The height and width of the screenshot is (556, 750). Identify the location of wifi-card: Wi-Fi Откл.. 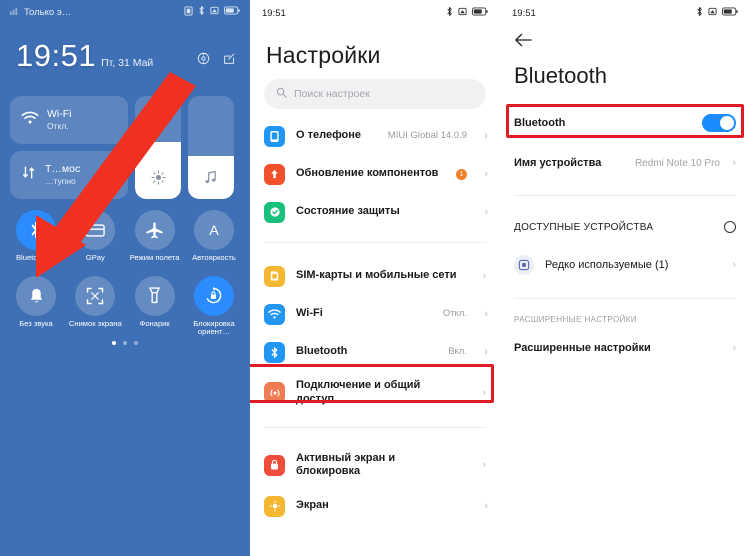
(69, 120).